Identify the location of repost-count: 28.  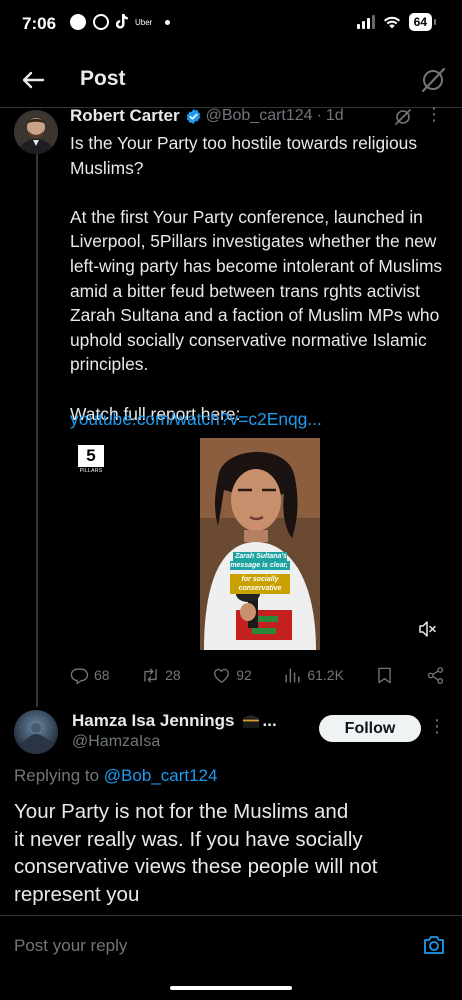
(173, 675).